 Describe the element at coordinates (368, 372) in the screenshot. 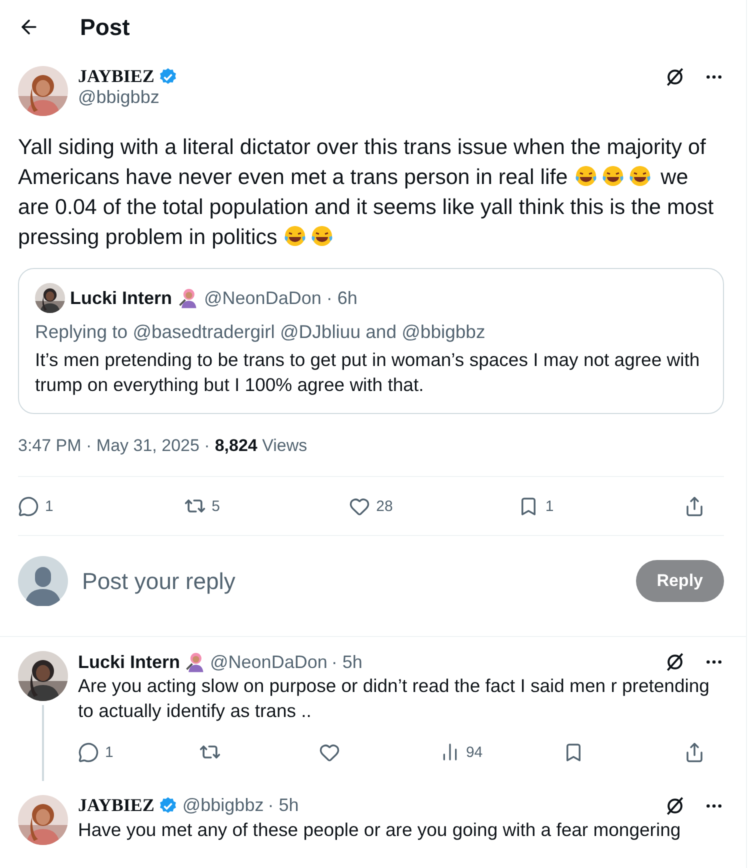

I see `quoted-post-text: It’s men pretending to be trans to get put in woman’s spaces I may not agree with trump on everything but I 100% agree with that.` at that location.